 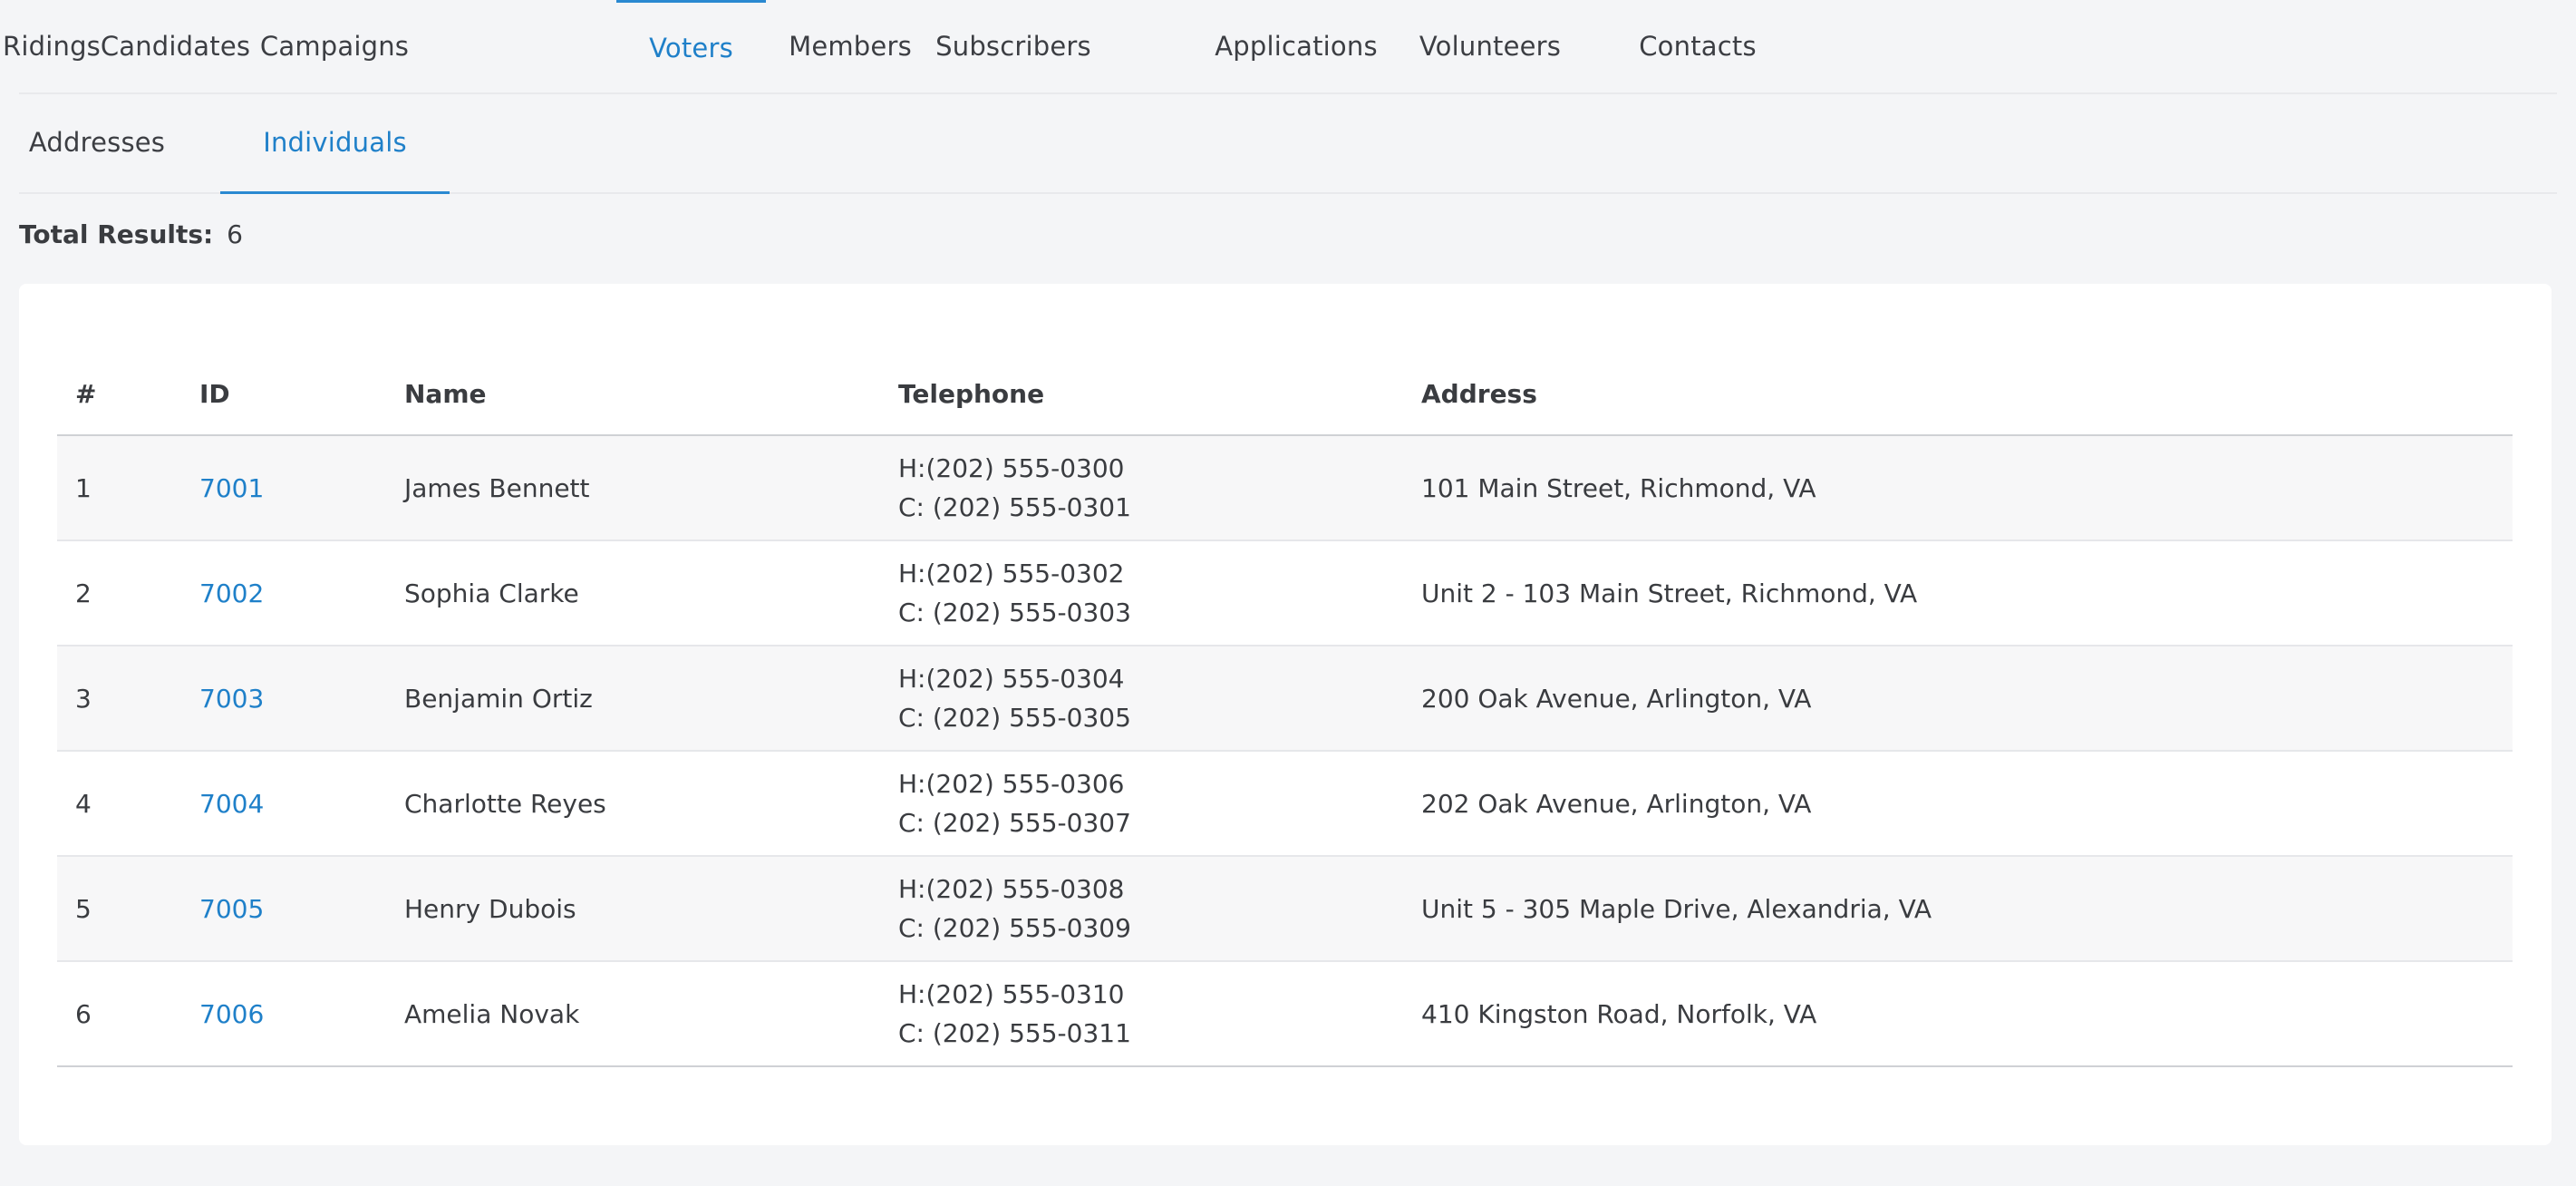 What do you see at coordinates (97, 142) in the screenshot?
I see `tab-addresses: Addresses` at bounding box center [97, 142].